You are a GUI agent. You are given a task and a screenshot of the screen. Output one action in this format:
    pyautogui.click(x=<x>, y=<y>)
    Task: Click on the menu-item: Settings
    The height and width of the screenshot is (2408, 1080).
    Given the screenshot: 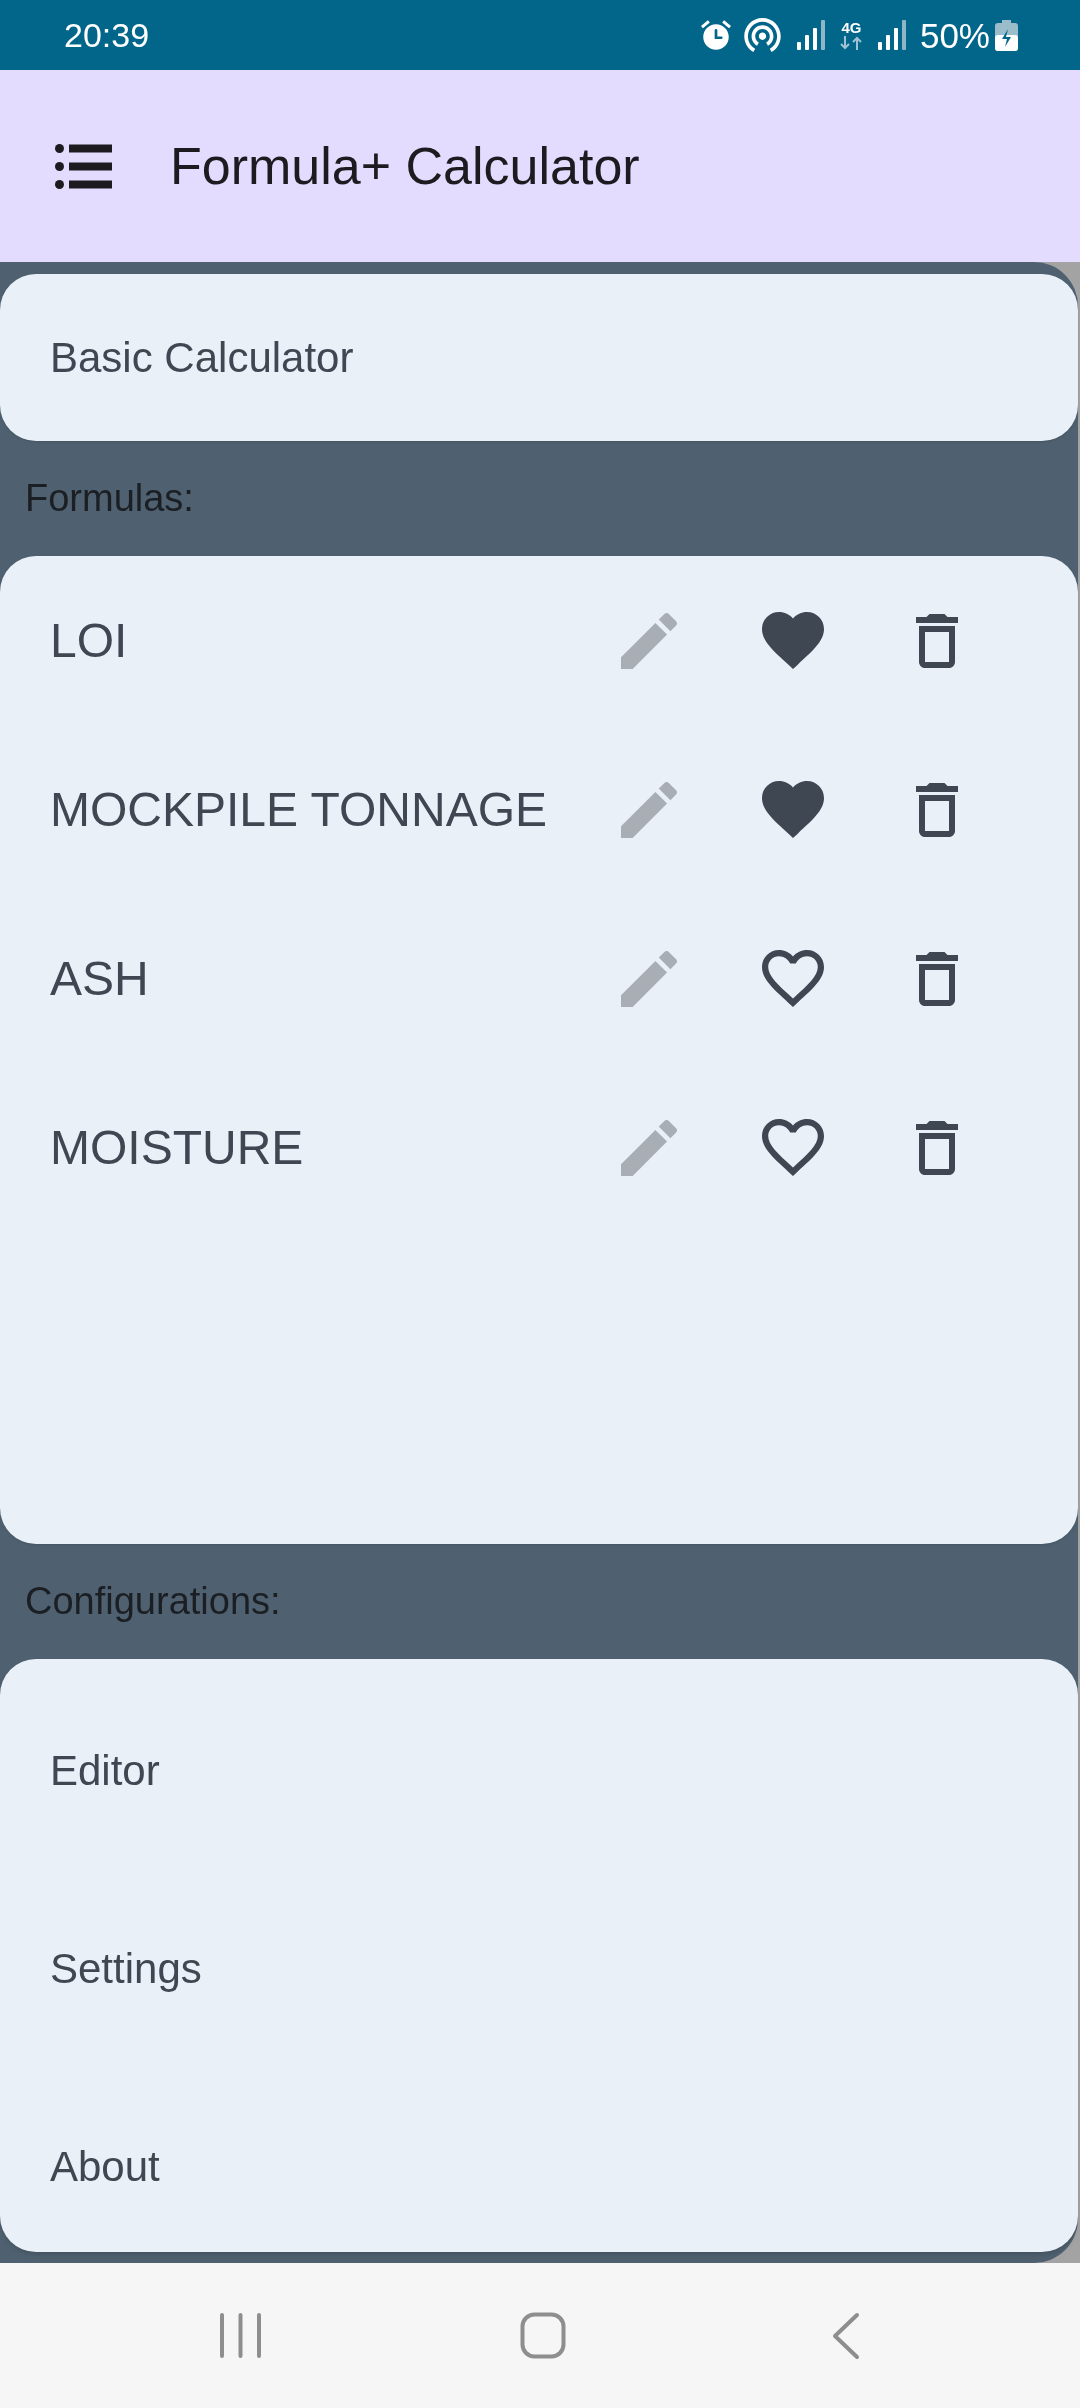 What is the action you would take?
    pyautogui.click(x=126, y=1968)
    